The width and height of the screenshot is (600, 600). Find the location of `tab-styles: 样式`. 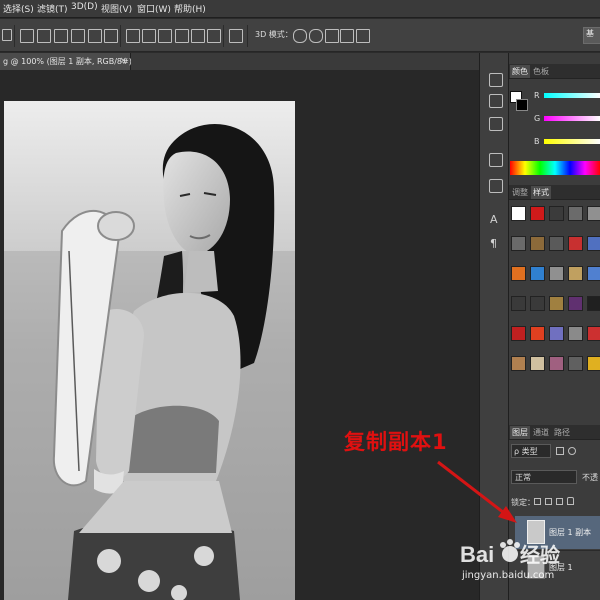

tab-styles: 样式 is located at coordinates (541, 192).